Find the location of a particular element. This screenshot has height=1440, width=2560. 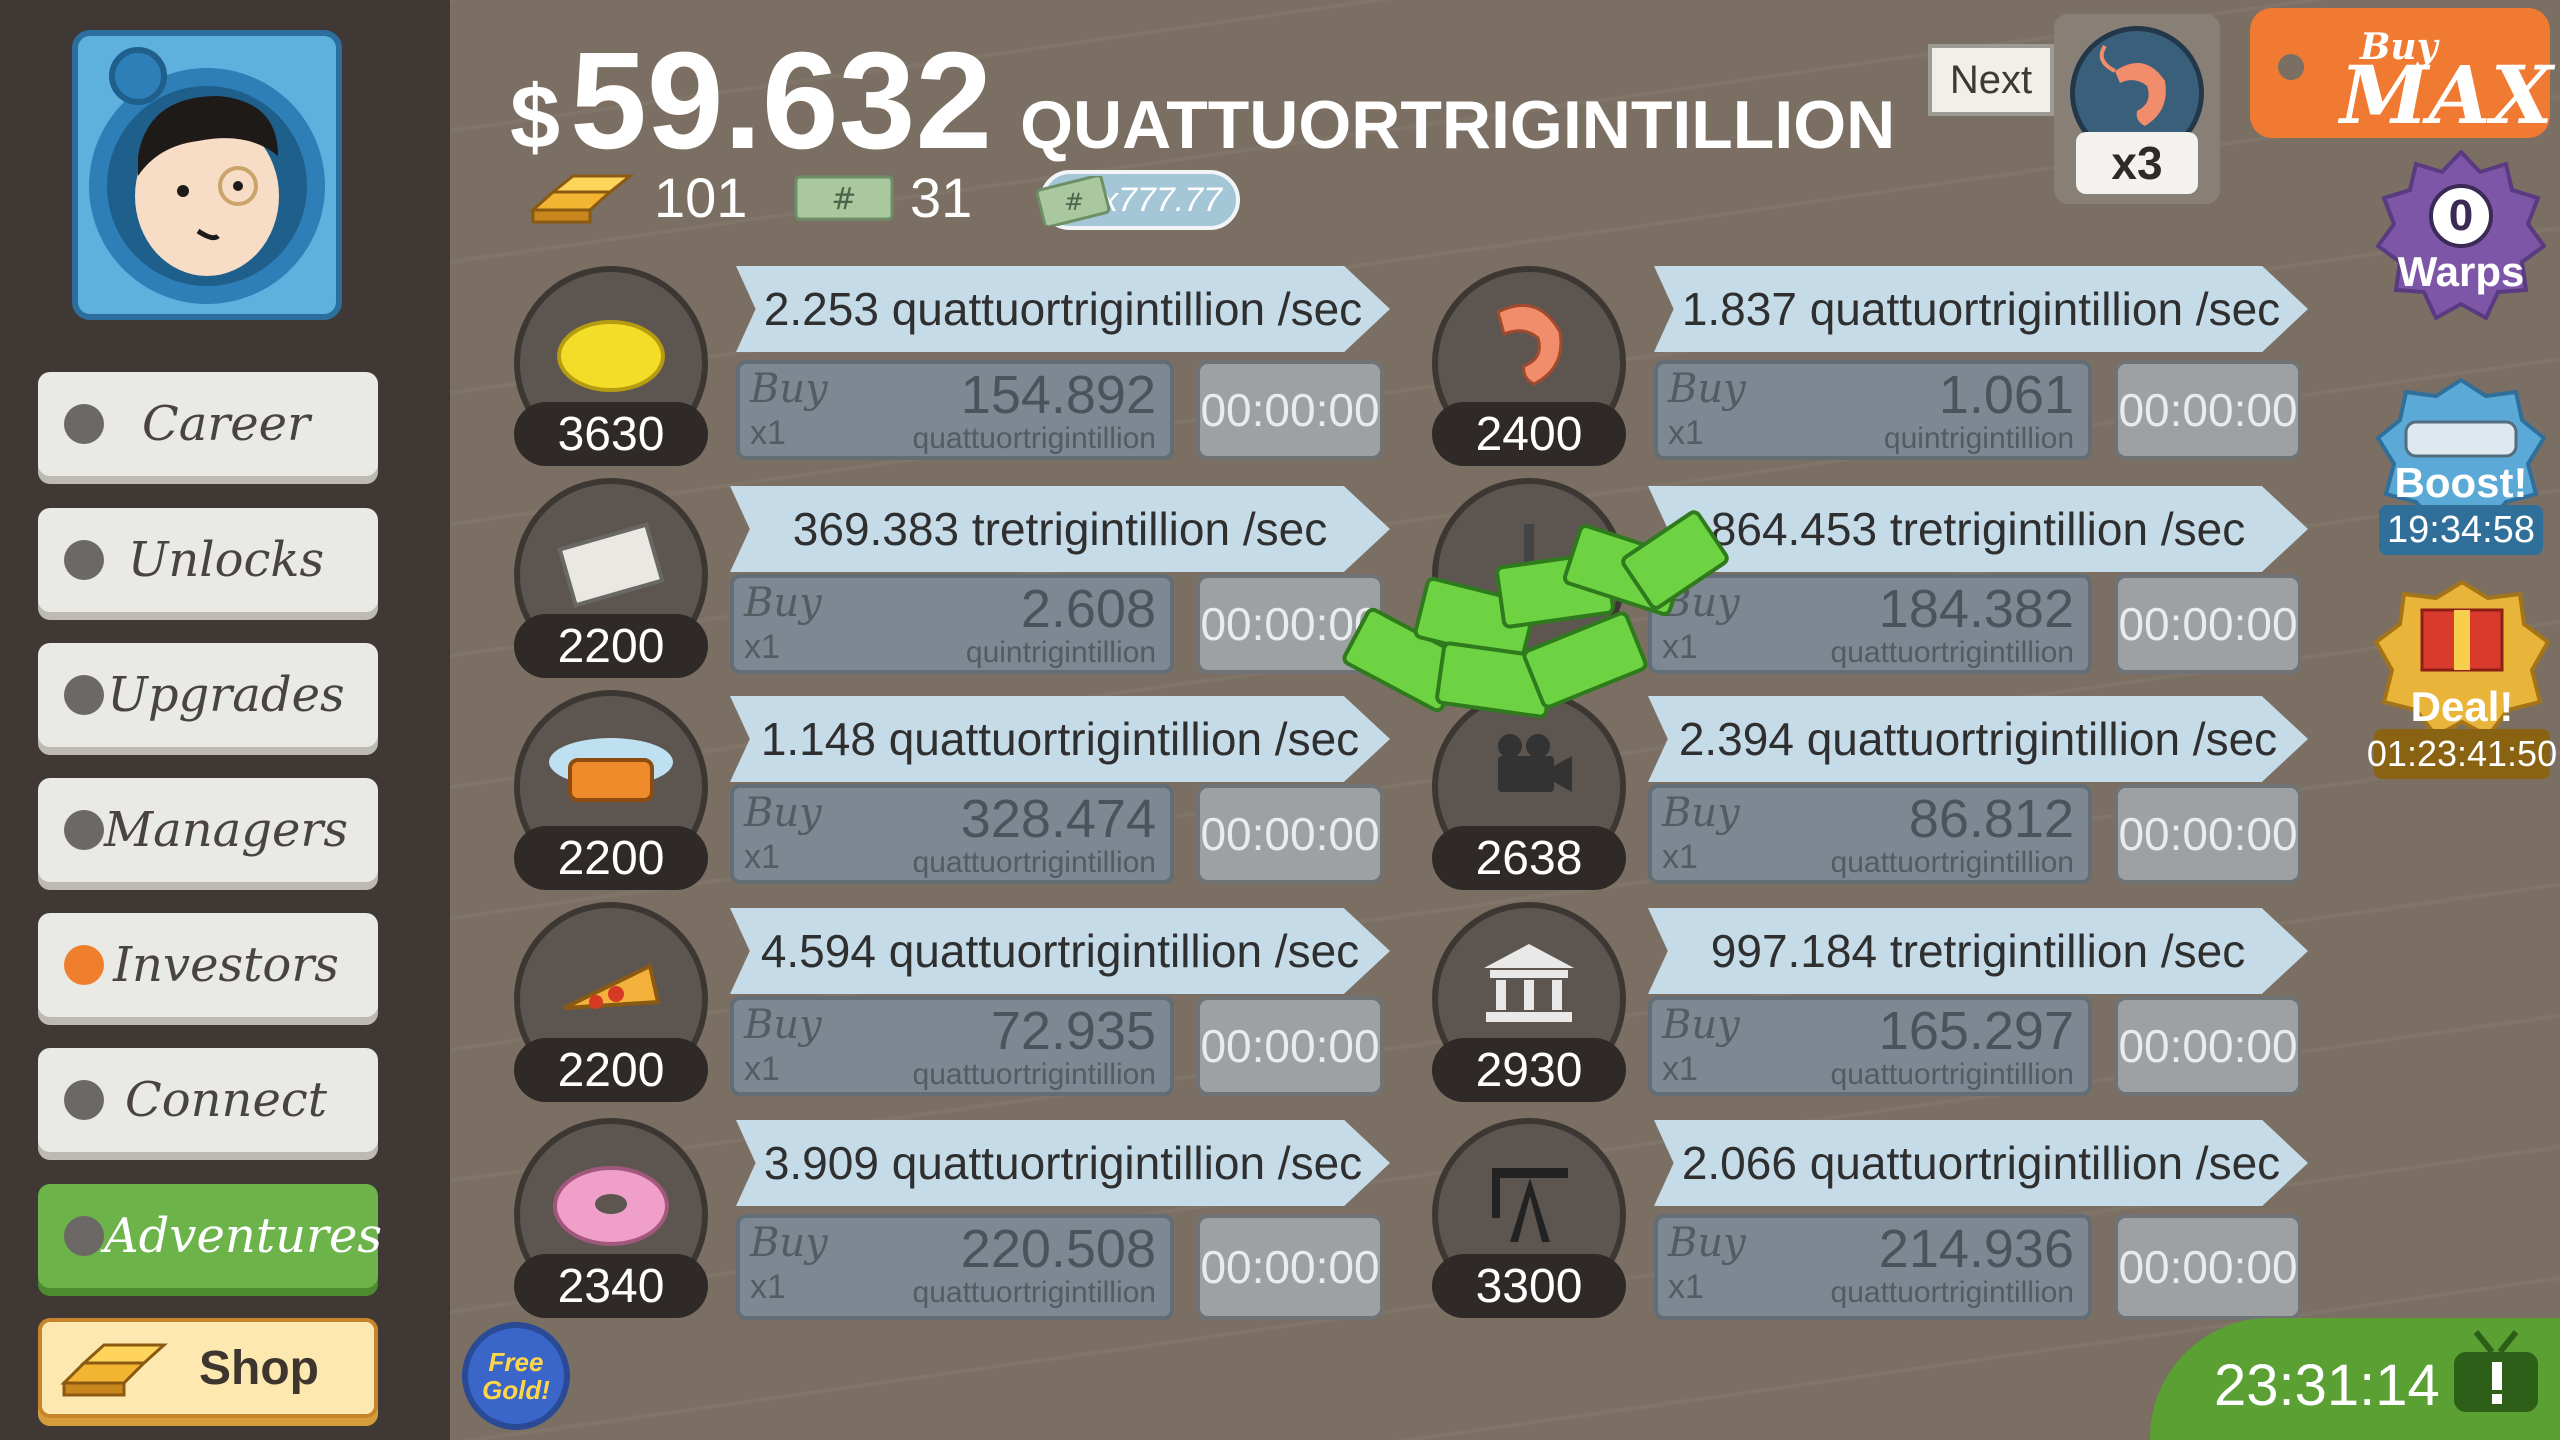

business-shrimp: 2400 is located at coordinates (1532, 366).